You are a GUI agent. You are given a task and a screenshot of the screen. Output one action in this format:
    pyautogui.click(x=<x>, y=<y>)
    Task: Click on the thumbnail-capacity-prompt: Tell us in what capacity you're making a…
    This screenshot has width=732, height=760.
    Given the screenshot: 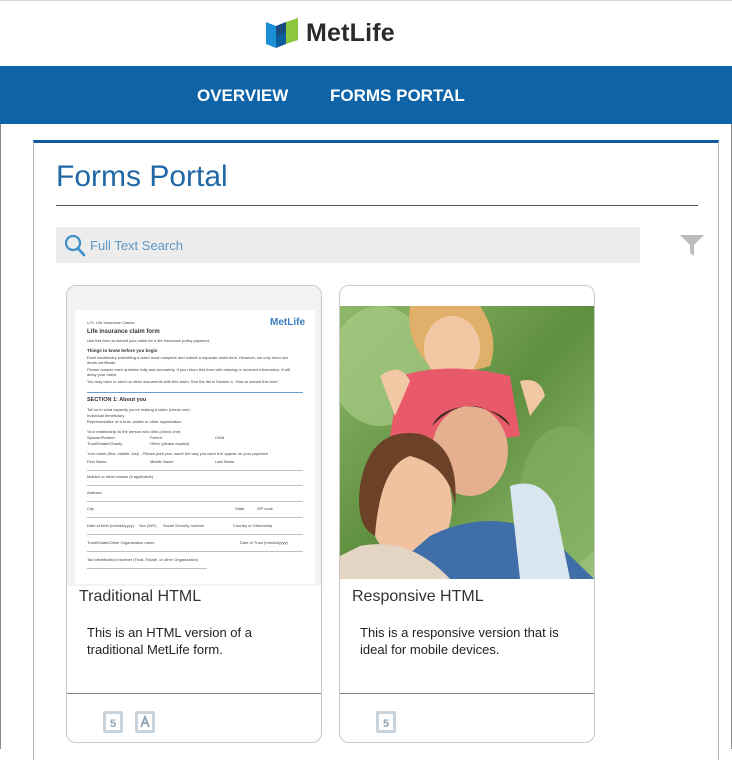 What is the action you would take?
    pyautogui.click(x=139, y=409)
    